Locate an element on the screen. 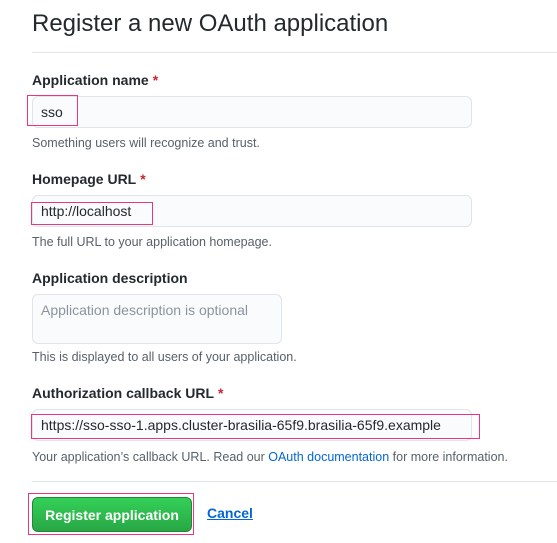  app-name-value: sso is located at coordinates (52, 112).